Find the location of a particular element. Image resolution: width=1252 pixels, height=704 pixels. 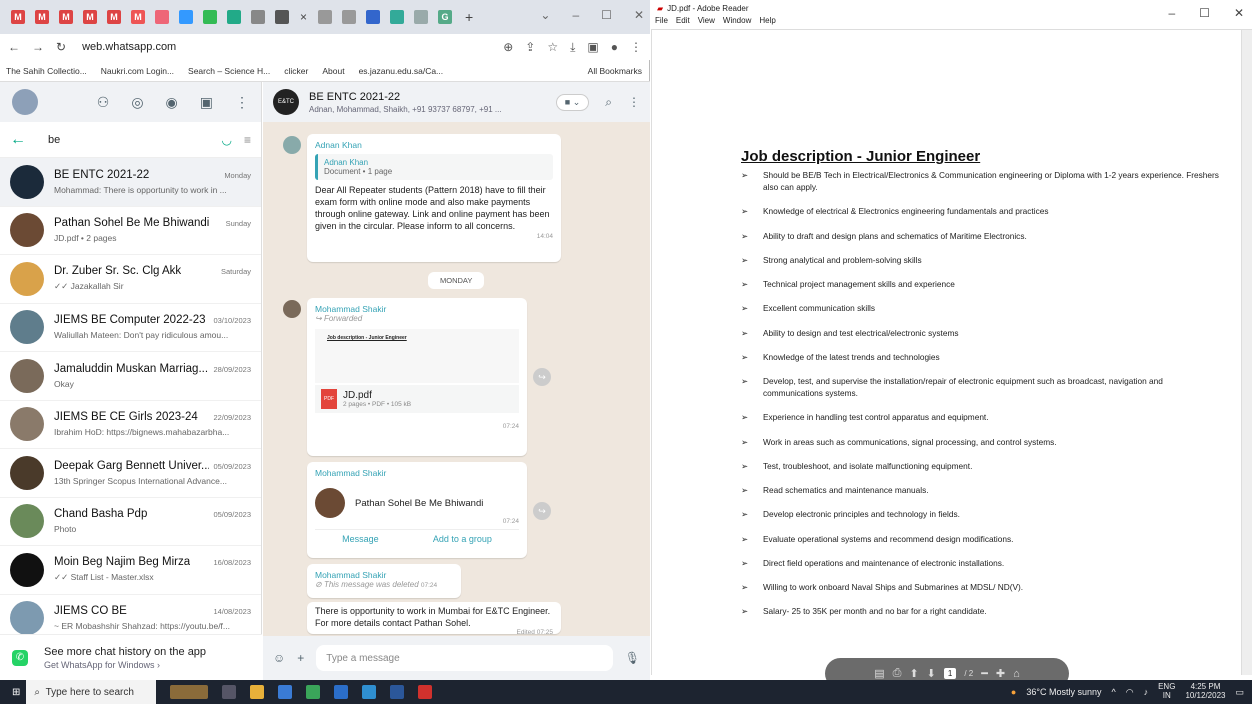

back-arrow-icon: ← is located at coordinates (18, 140).